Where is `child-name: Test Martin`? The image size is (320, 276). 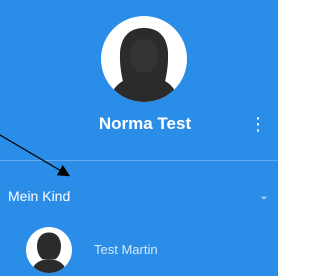
child-name: Test Martin is located at coordinates (126, 249).